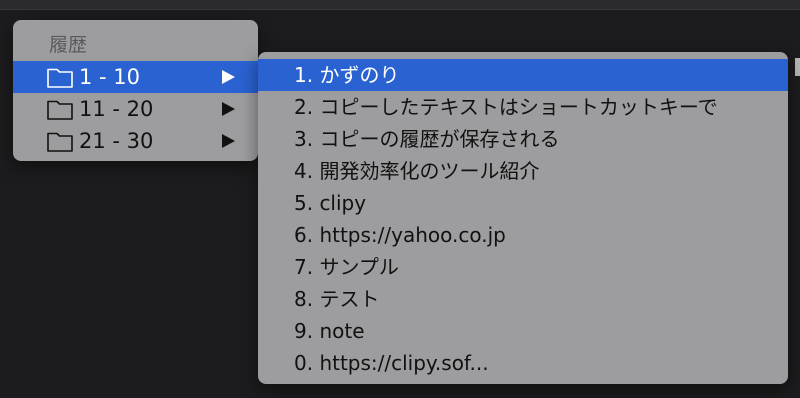 The height and width of the screenshot is (398, 800). What do you see at coordinates (330, 203) in the screenshot?
I see `clip-label: 5. clipy` at bounding box center [330, 203].